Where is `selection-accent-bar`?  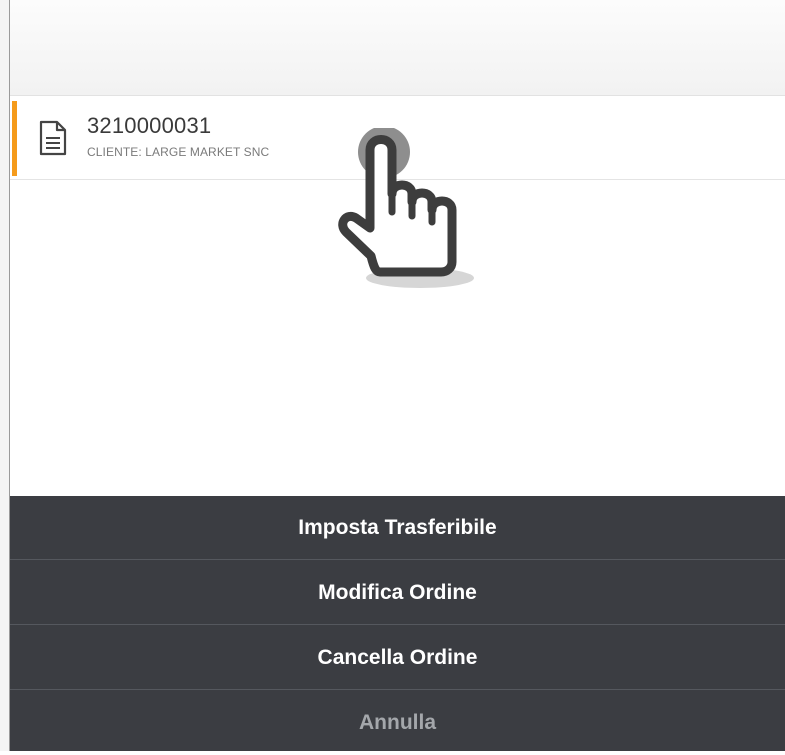
selection-accent-bar is located at coordinates (14, 138).